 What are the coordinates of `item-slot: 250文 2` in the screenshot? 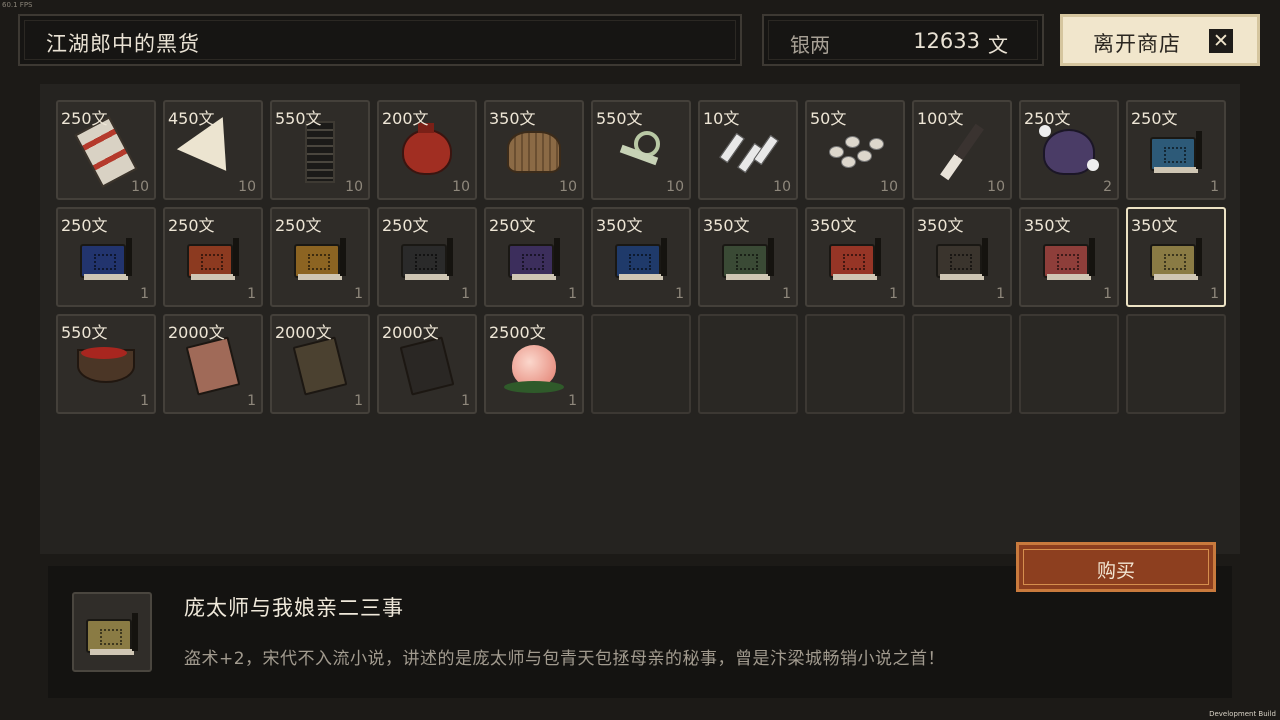 It's located at (1069, 150).